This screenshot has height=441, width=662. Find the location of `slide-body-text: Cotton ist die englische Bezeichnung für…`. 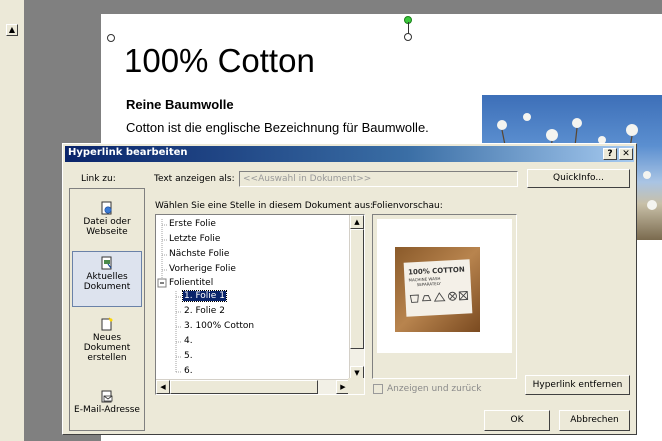

slide-body-text: Cotton ist die englische Bezeichnung für… is located at coordinates (277, 127).